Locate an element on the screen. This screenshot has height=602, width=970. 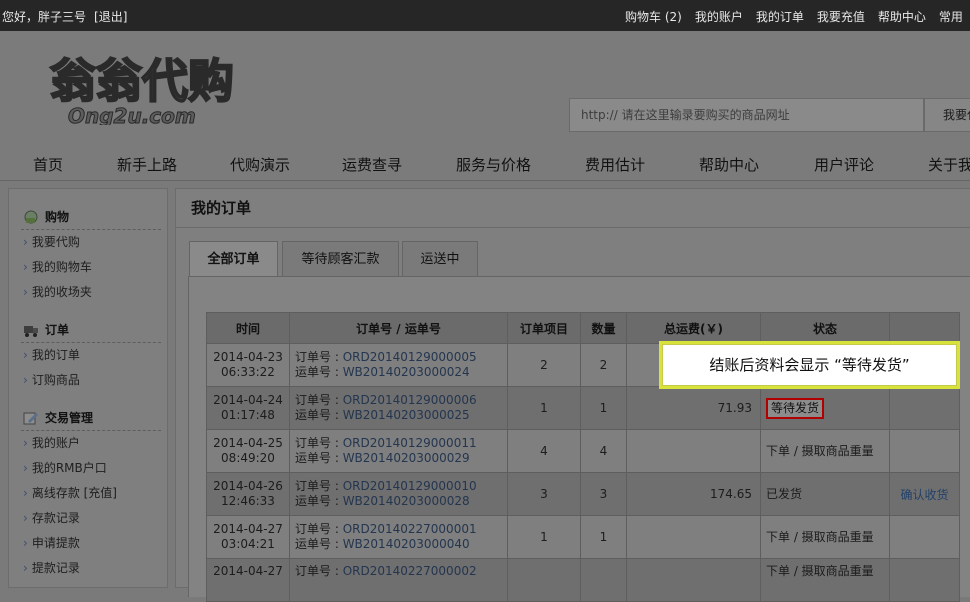
order-date: 2014-04-26 is located at coordinates (248, 486).